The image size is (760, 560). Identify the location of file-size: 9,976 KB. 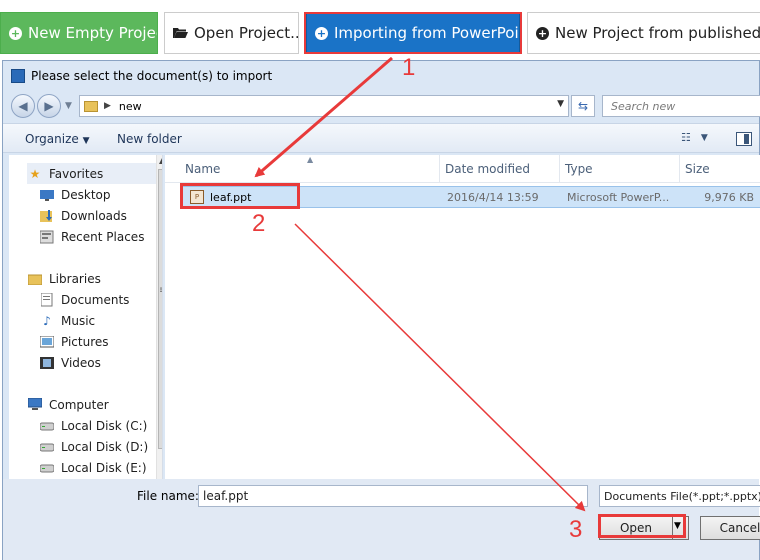
(729, 197).